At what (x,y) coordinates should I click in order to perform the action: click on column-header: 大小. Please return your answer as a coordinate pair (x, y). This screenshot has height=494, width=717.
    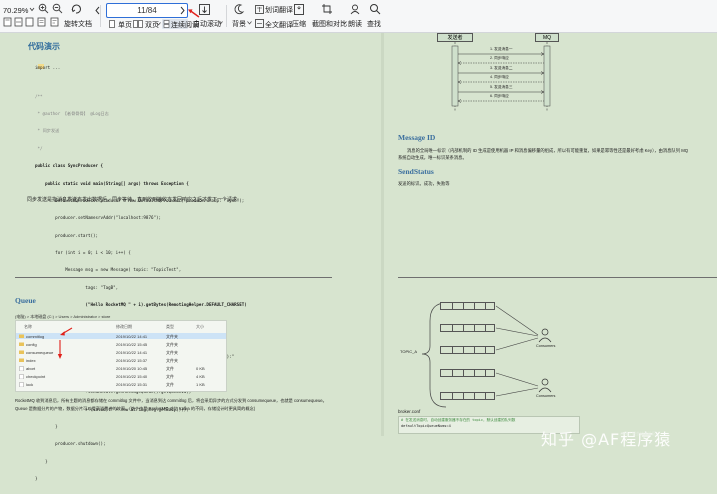
    Looking at the image, I should click on (200, 327).